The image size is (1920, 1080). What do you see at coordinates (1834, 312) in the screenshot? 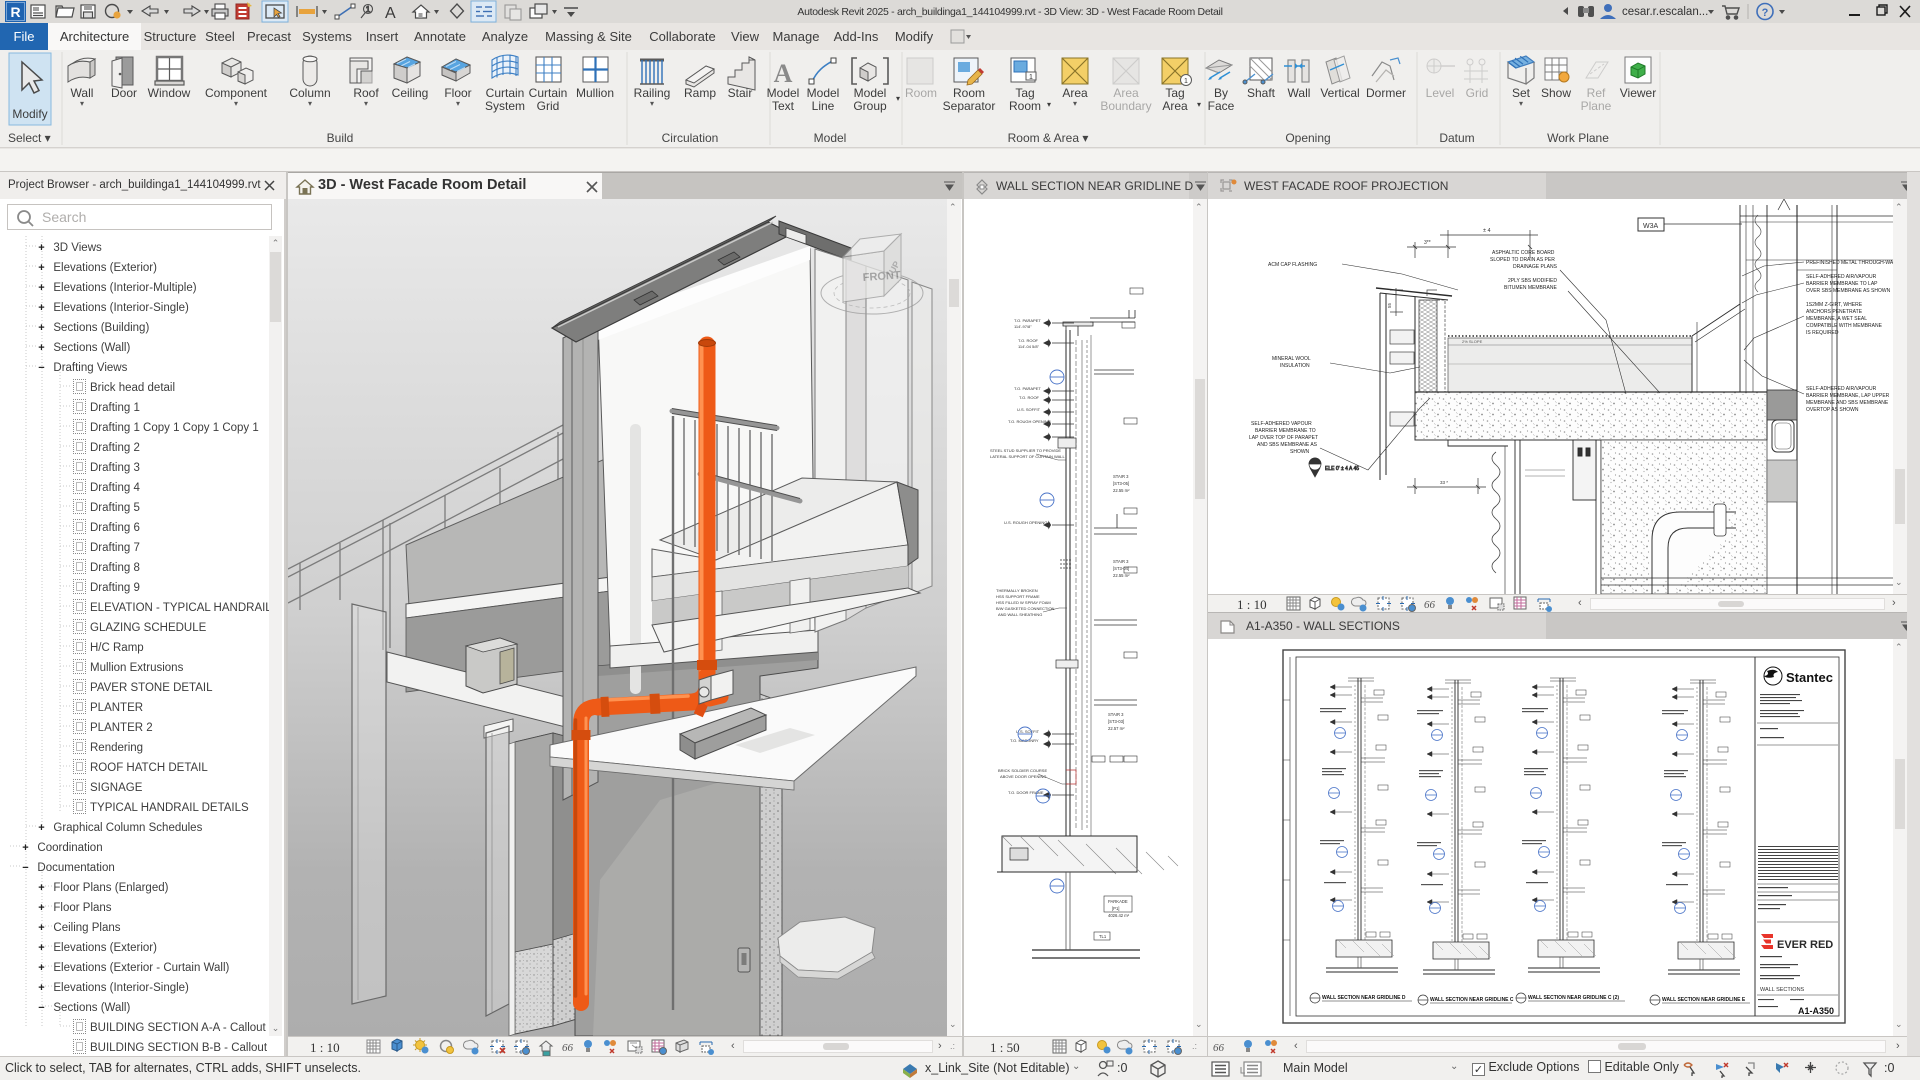
I see `svg-text: ANCHORS PENETRATE` at bounding box center [1834, 312].